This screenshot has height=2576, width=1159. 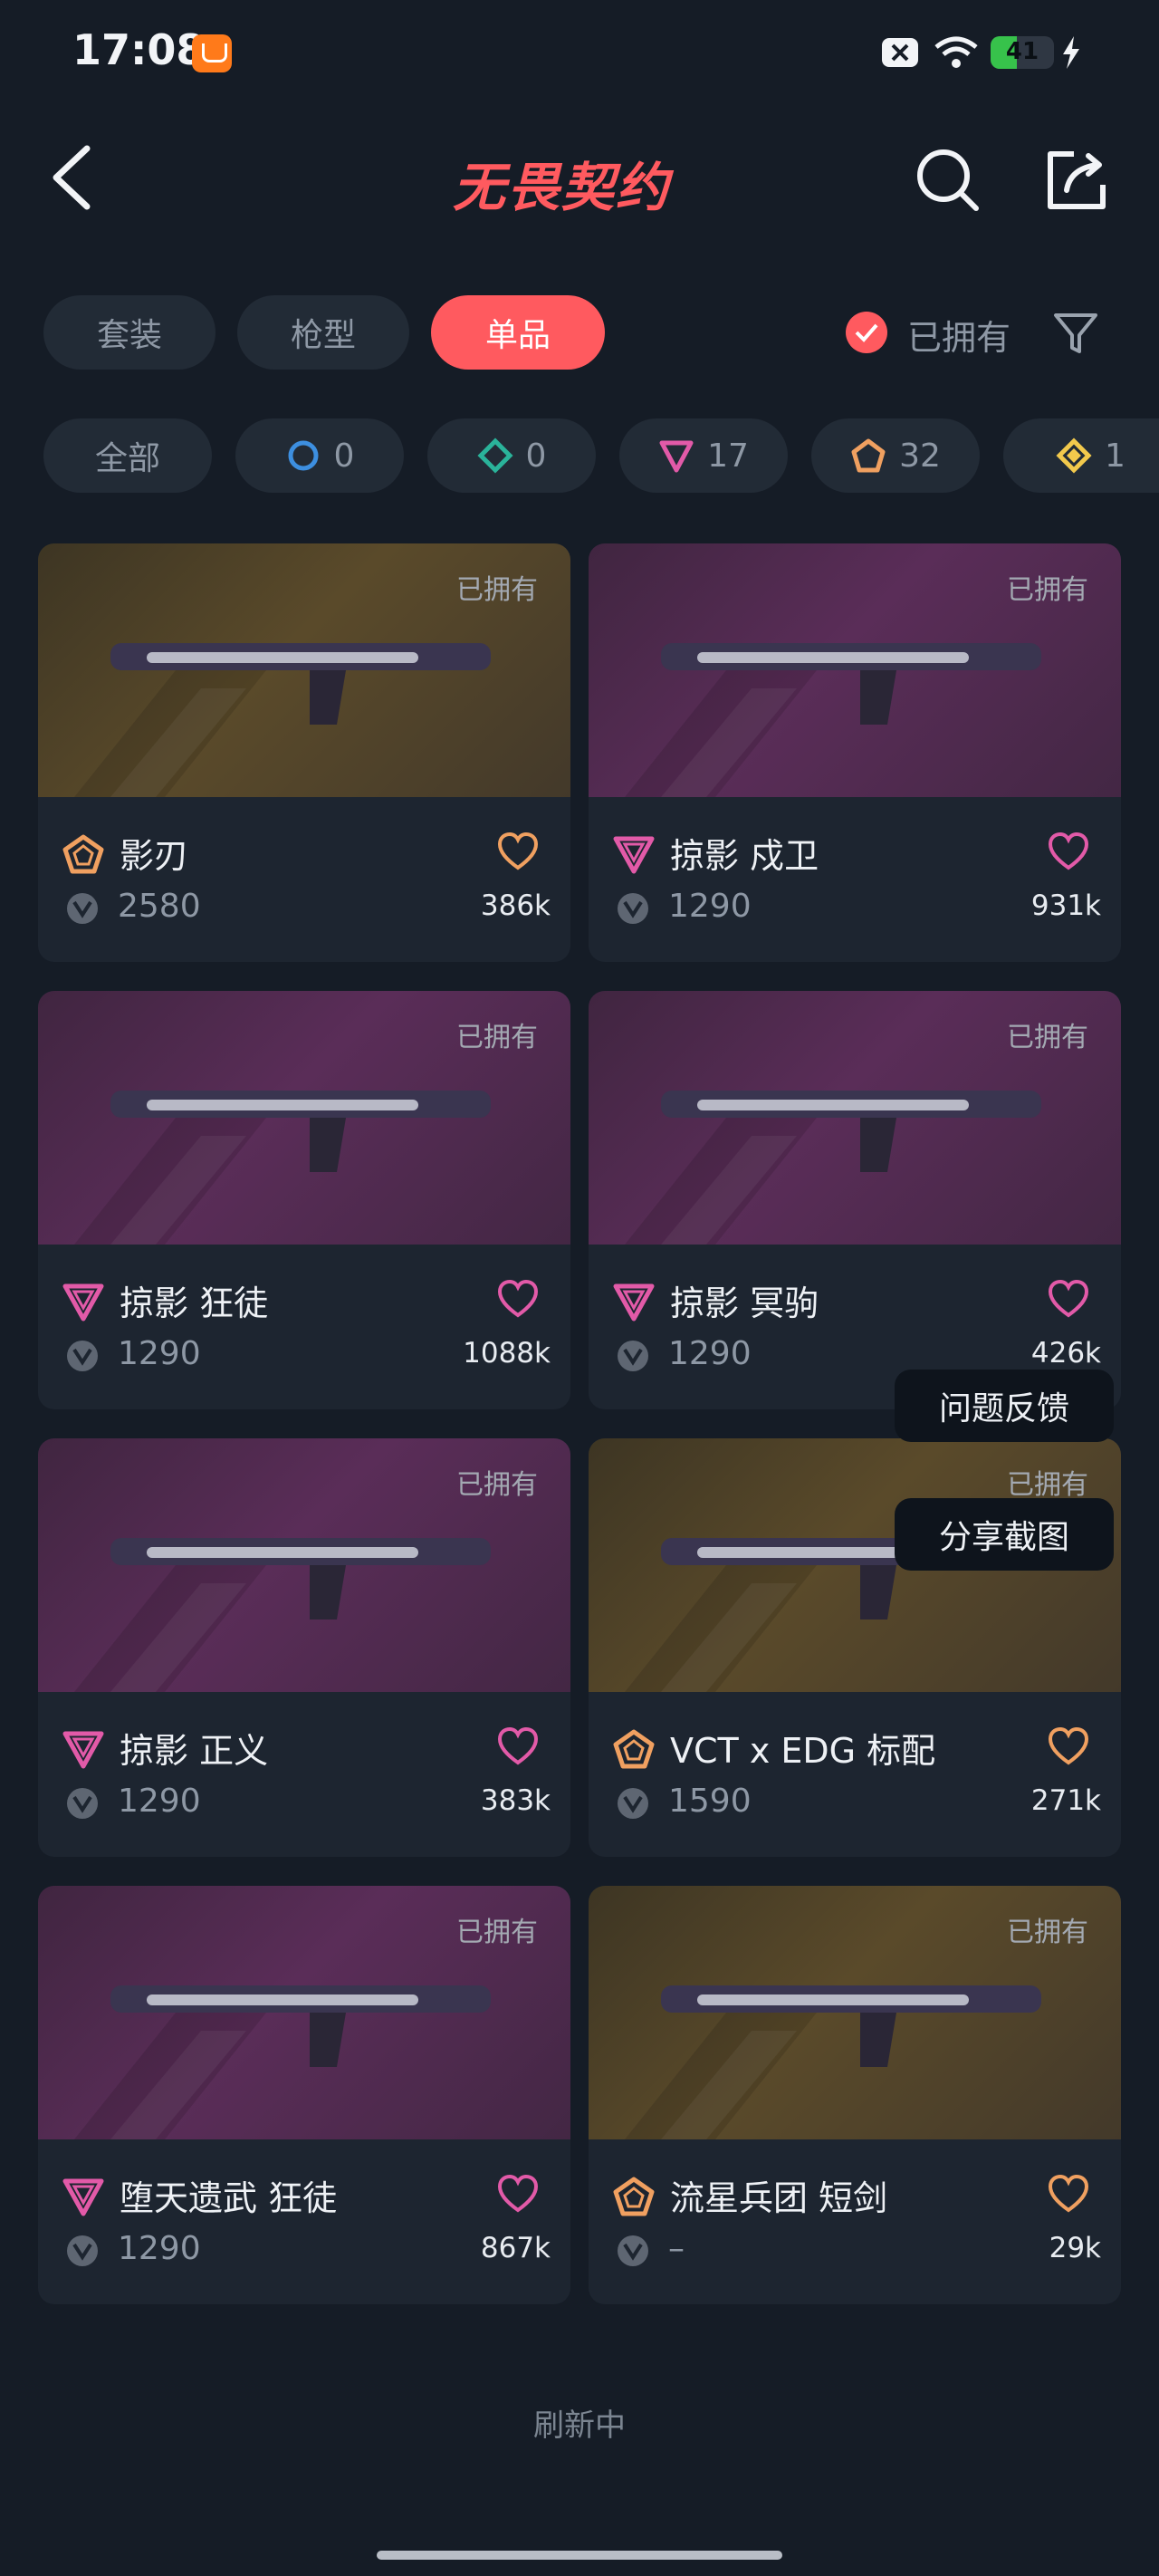 I want to click on item-card: 已拥有 掠影 戍卫 1290 931k, so click(x=855, y=752).